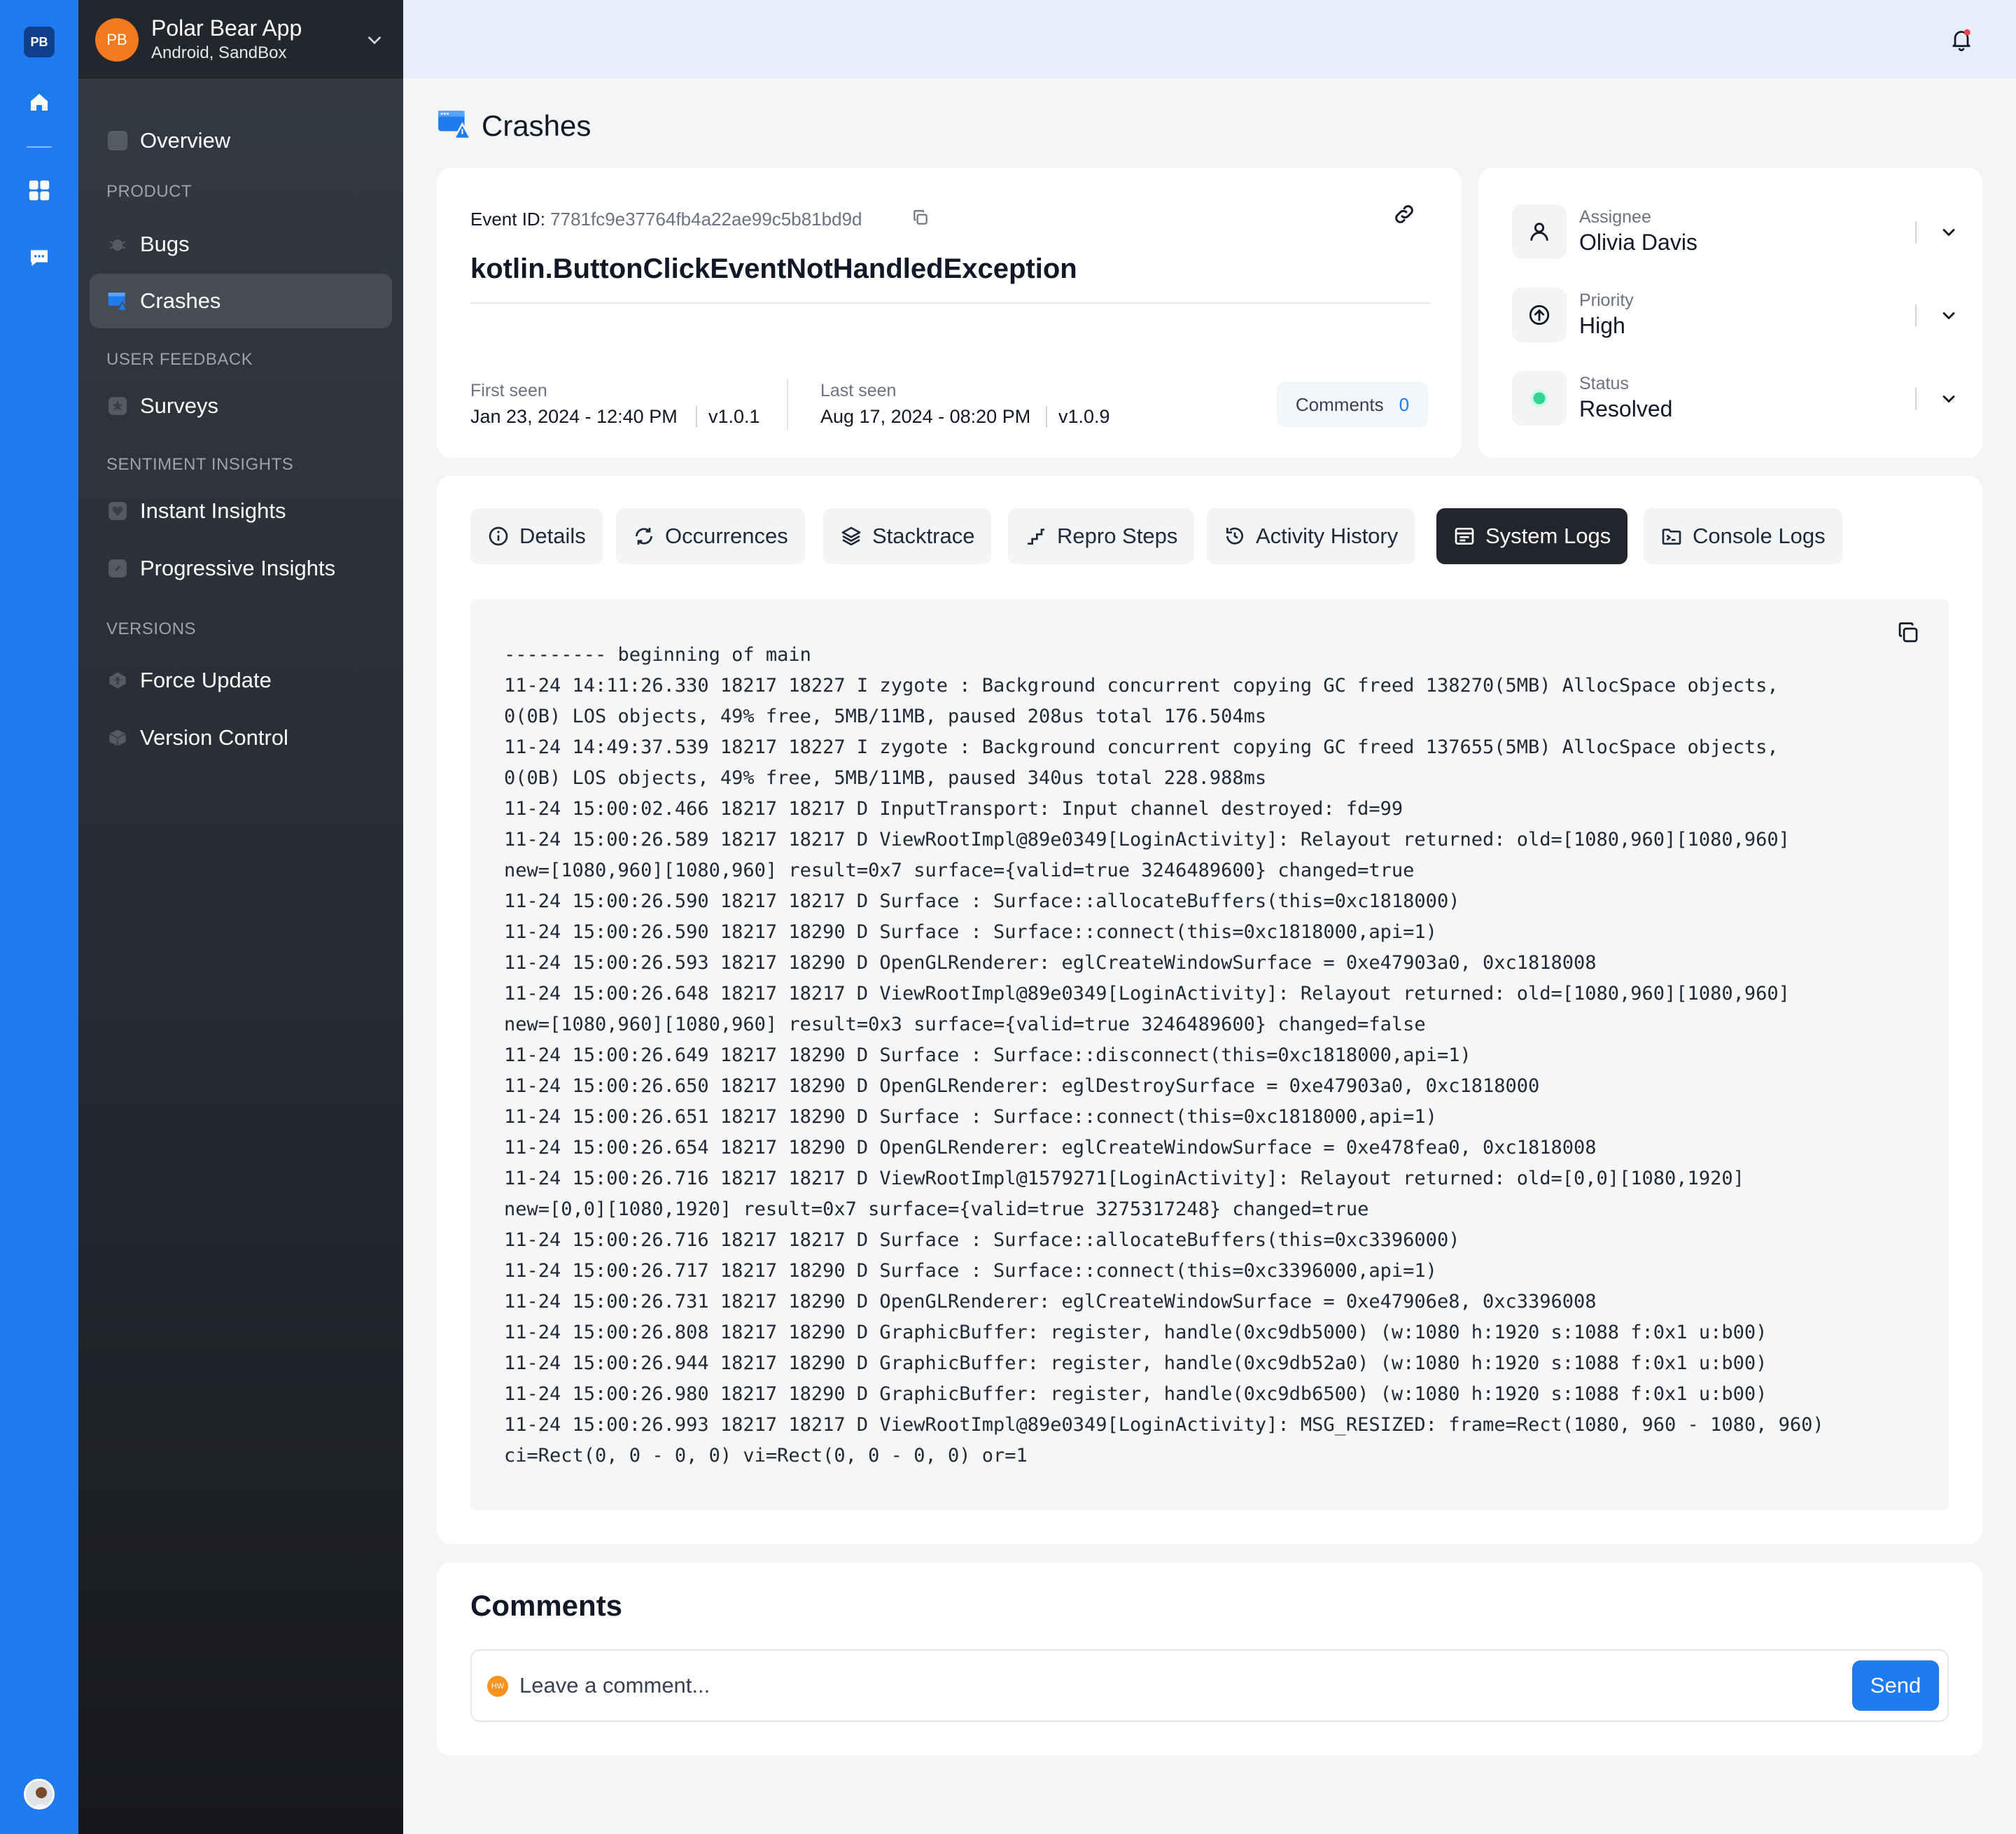 This screenshot has height=1834, width=2016. What do you see at coordinates (117, 511) in the screenshot?
I see `heart-icon` at bounding box center [117, 511].